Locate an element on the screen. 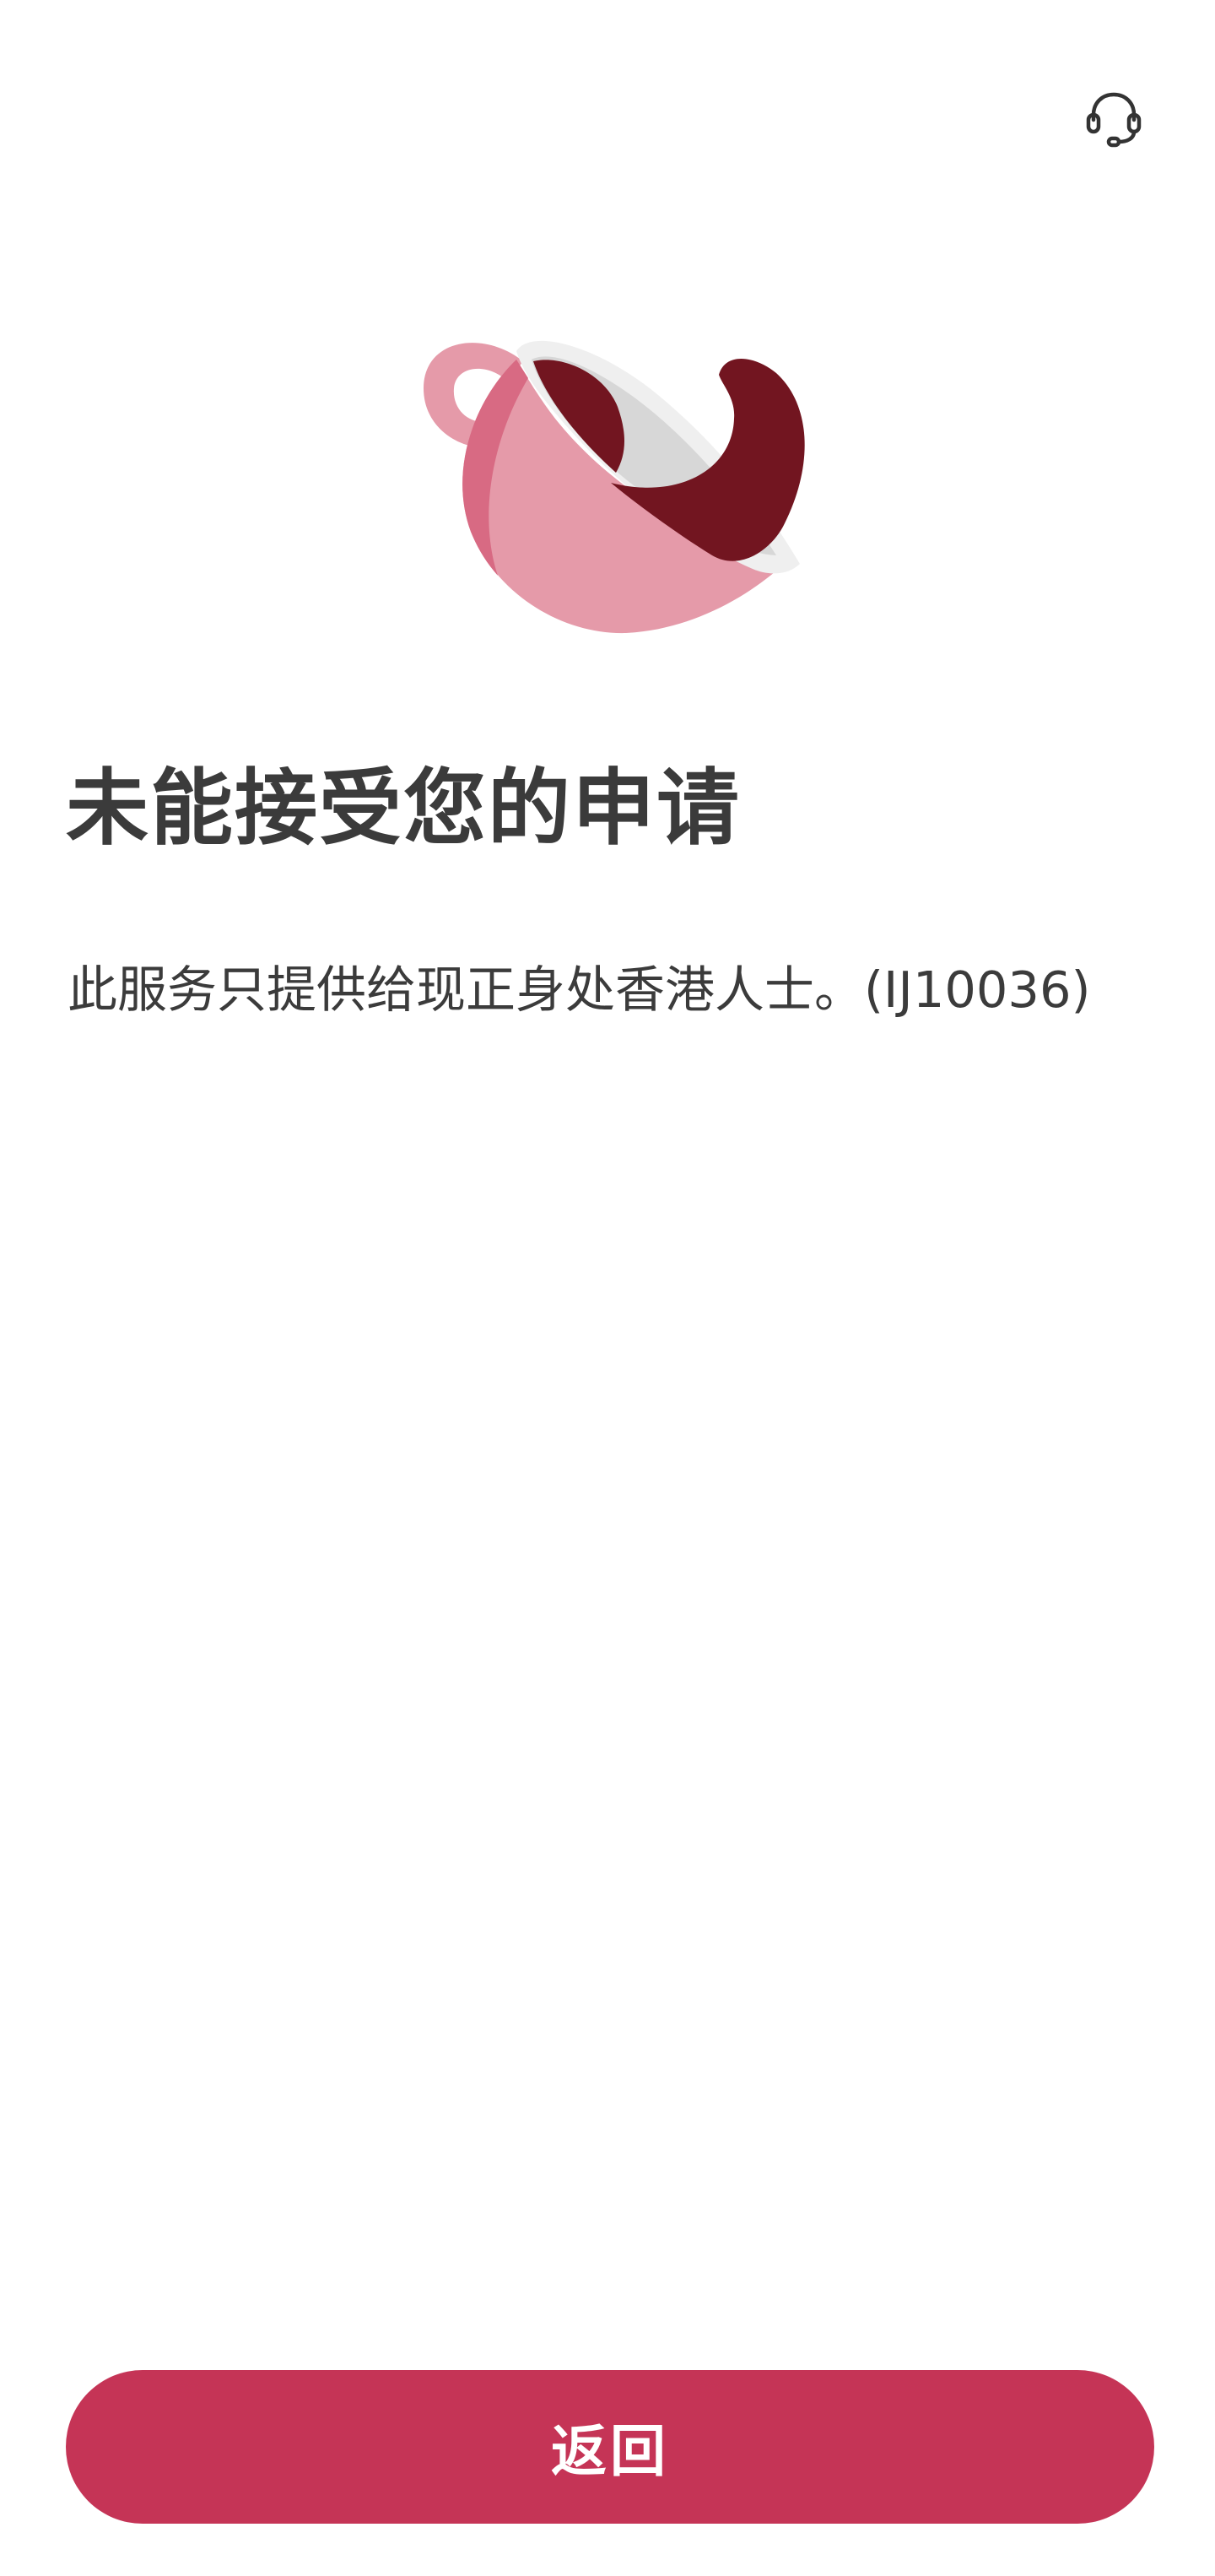 The image size is (1215, 2576). page-title: 未能接受您的申请 is located at coordinates (404, 808).